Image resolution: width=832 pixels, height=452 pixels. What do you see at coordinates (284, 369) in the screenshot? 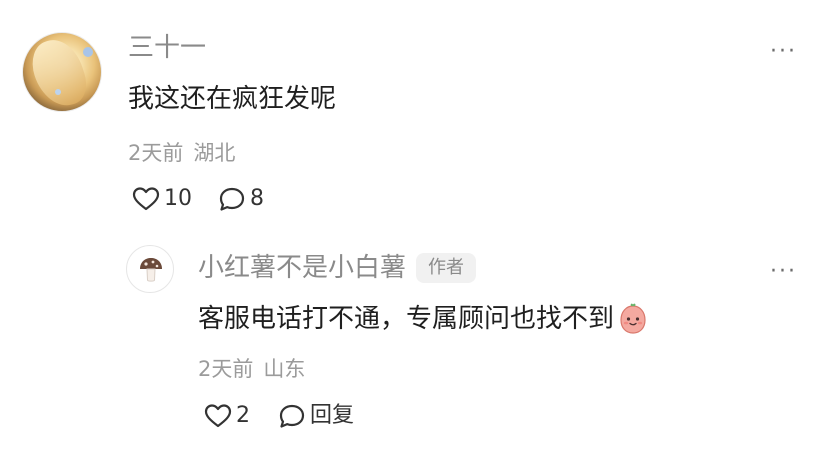
I see `reply-location: 山东` at bounding box center [284, 369].